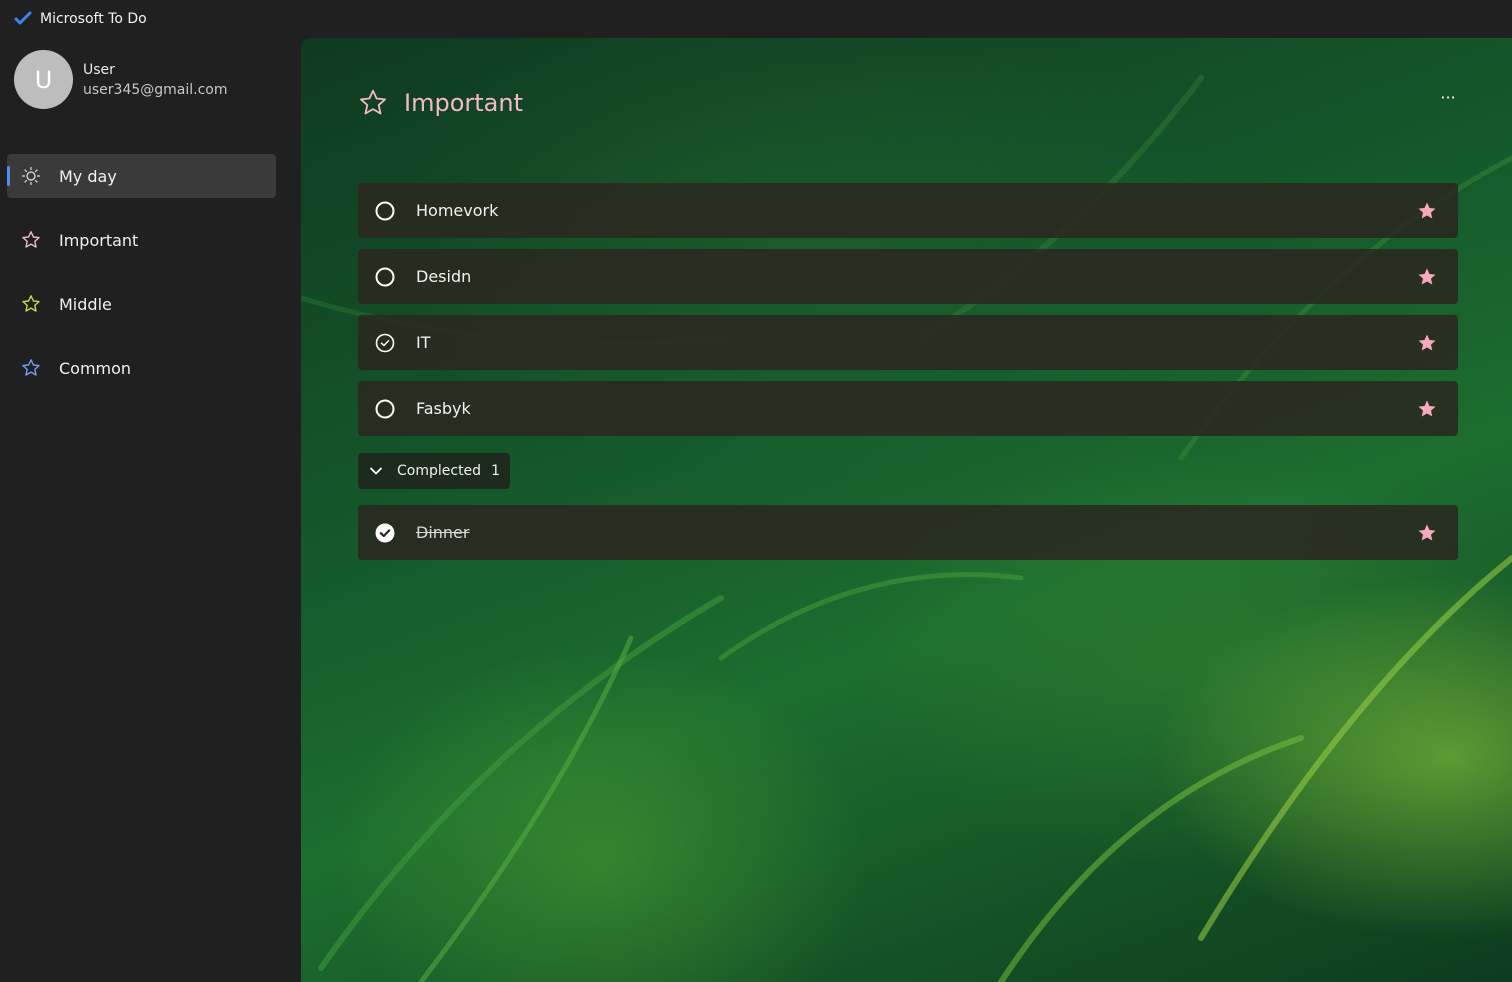  I want to click on list-header: Important, so click(440, 103).